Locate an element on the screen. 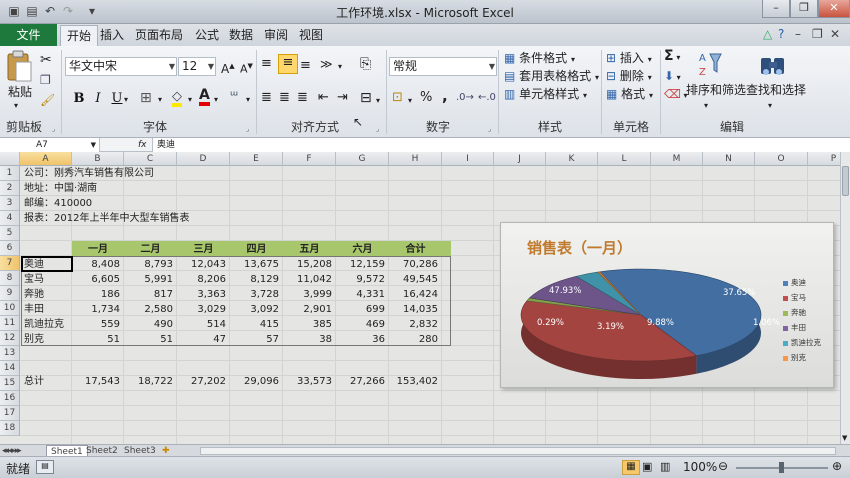 The width and height of the screenshot is (850, 478). table-value-cell: 38 is located at coordinates (307, 339).